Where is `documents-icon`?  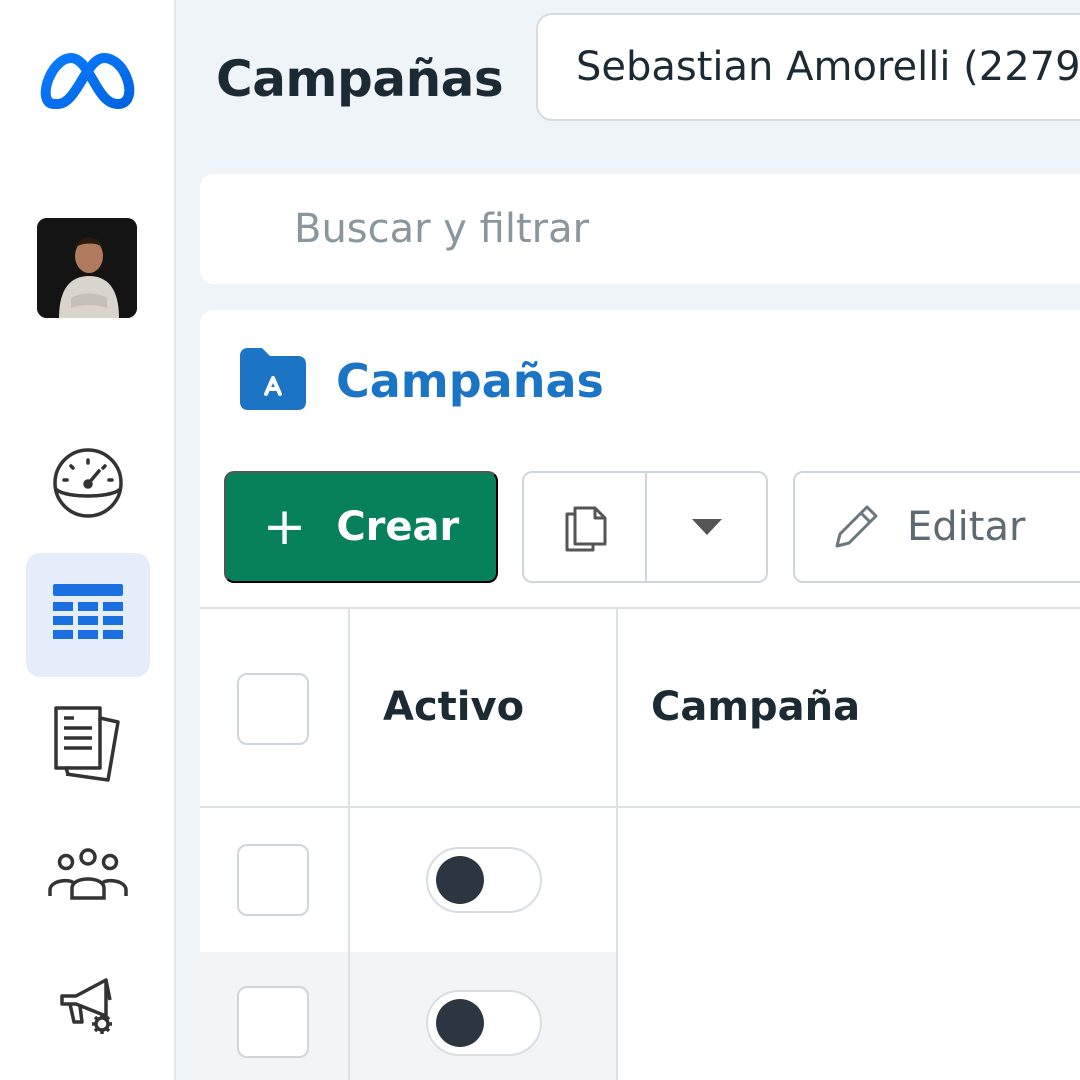
documents-icon is located at coordinates (88, 744).